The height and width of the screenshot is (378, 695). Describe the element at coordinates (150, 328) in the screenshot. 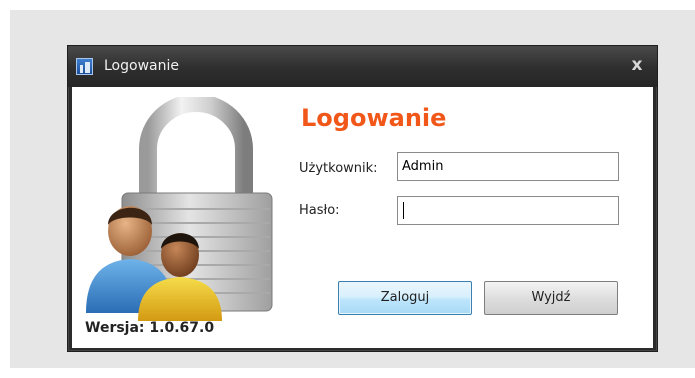

I see `version-label: Wersja: 1.0.67.0` at that location.